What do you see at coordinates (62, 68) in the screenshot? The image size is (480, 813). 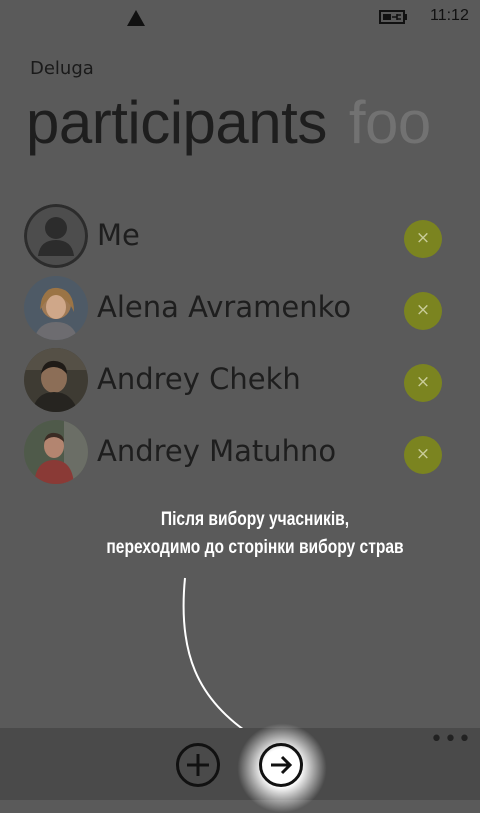 I see `app-title: Deluga` at bounding box center [62, 68].